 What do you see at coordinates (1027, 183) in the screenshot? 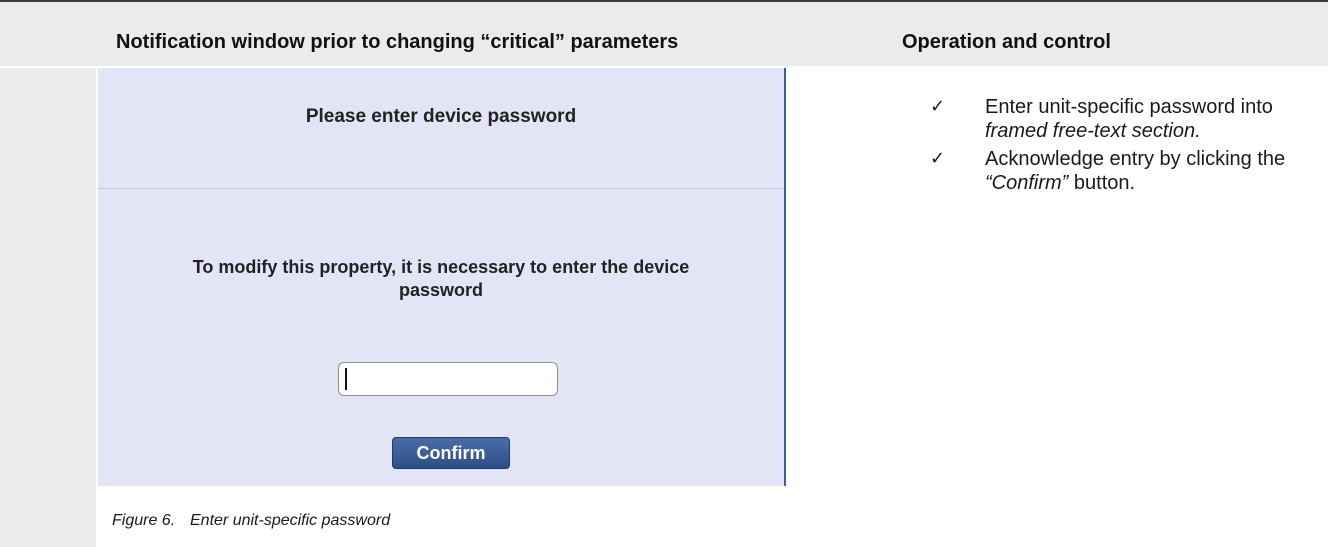
I see `instruction-emphasis: “Confirm”` at bounding box center [1027, 183].